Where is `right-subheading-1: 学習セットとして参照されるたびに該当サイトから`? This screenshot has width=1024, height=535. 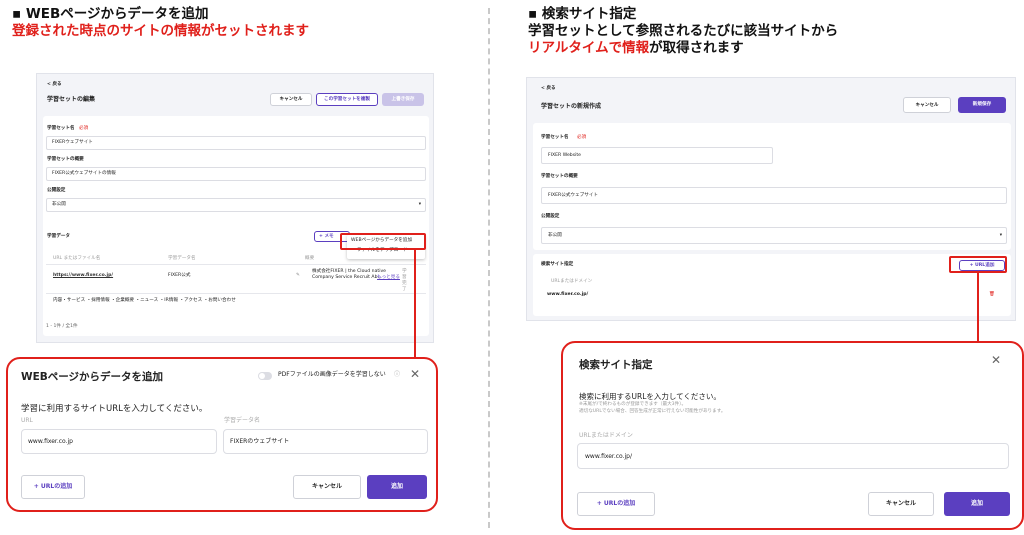 right-subheading-1: 学習セットとして参照されるたびに該当サイトから is located at coordinates (683, 31).